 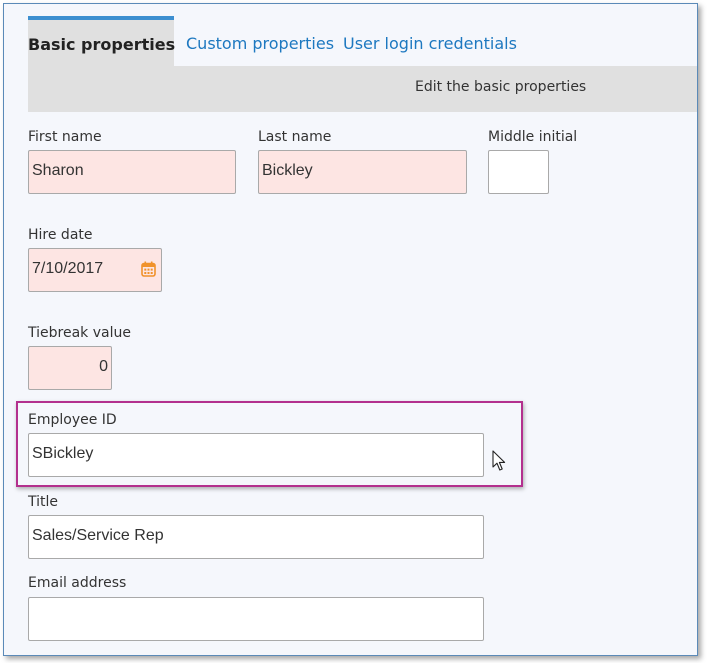 I want to click on title-field: Sales/Service Rep, so click(x=256, y=537).